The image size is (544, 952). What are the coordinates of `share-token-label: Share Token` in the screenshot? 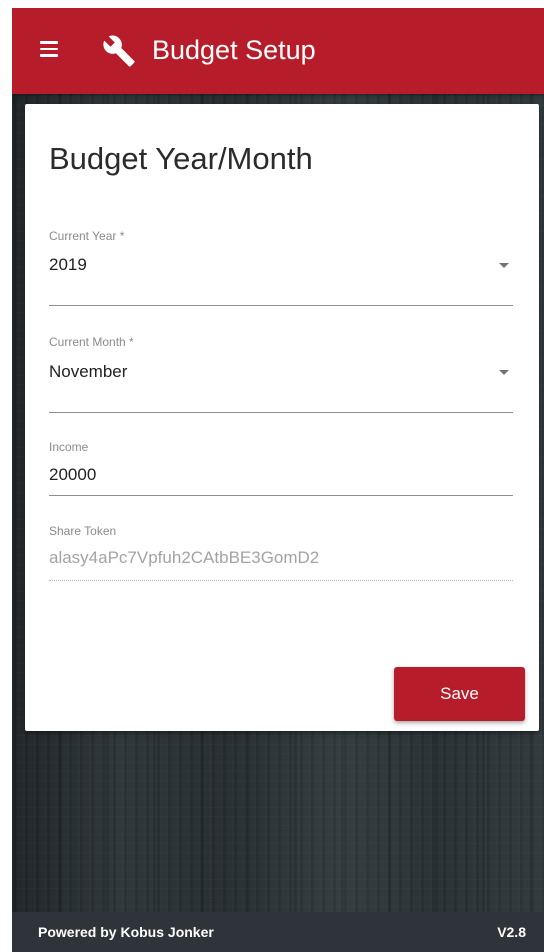 It's located at (83, 531).